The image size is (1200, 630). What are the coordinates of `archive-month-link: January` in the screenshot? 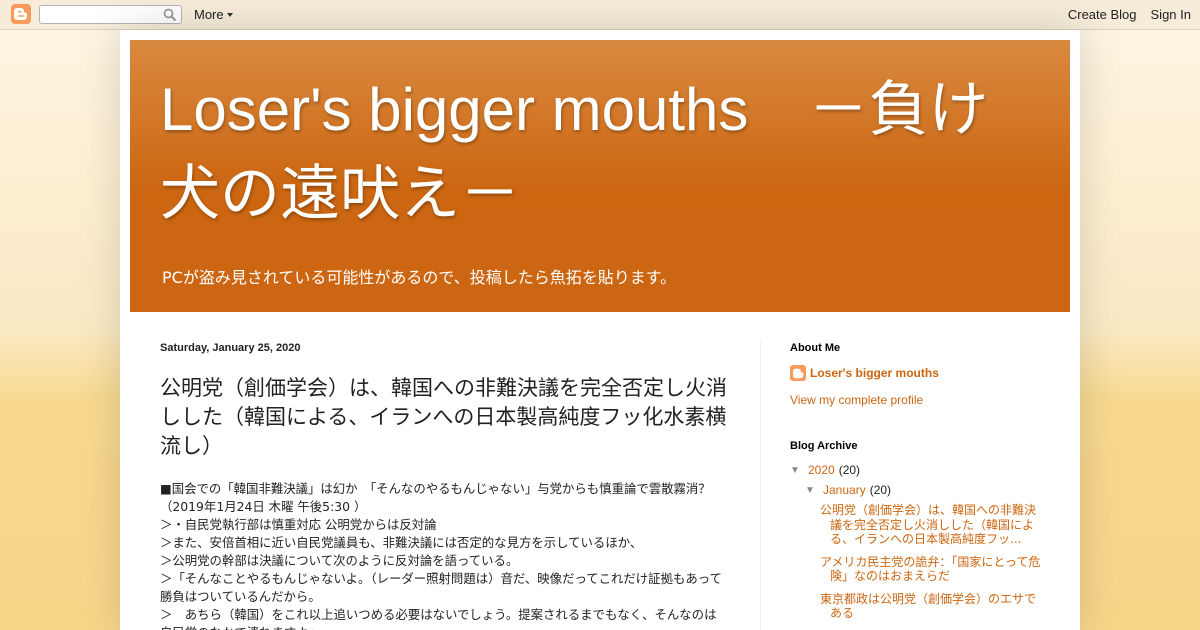 It's located at (844, 490).